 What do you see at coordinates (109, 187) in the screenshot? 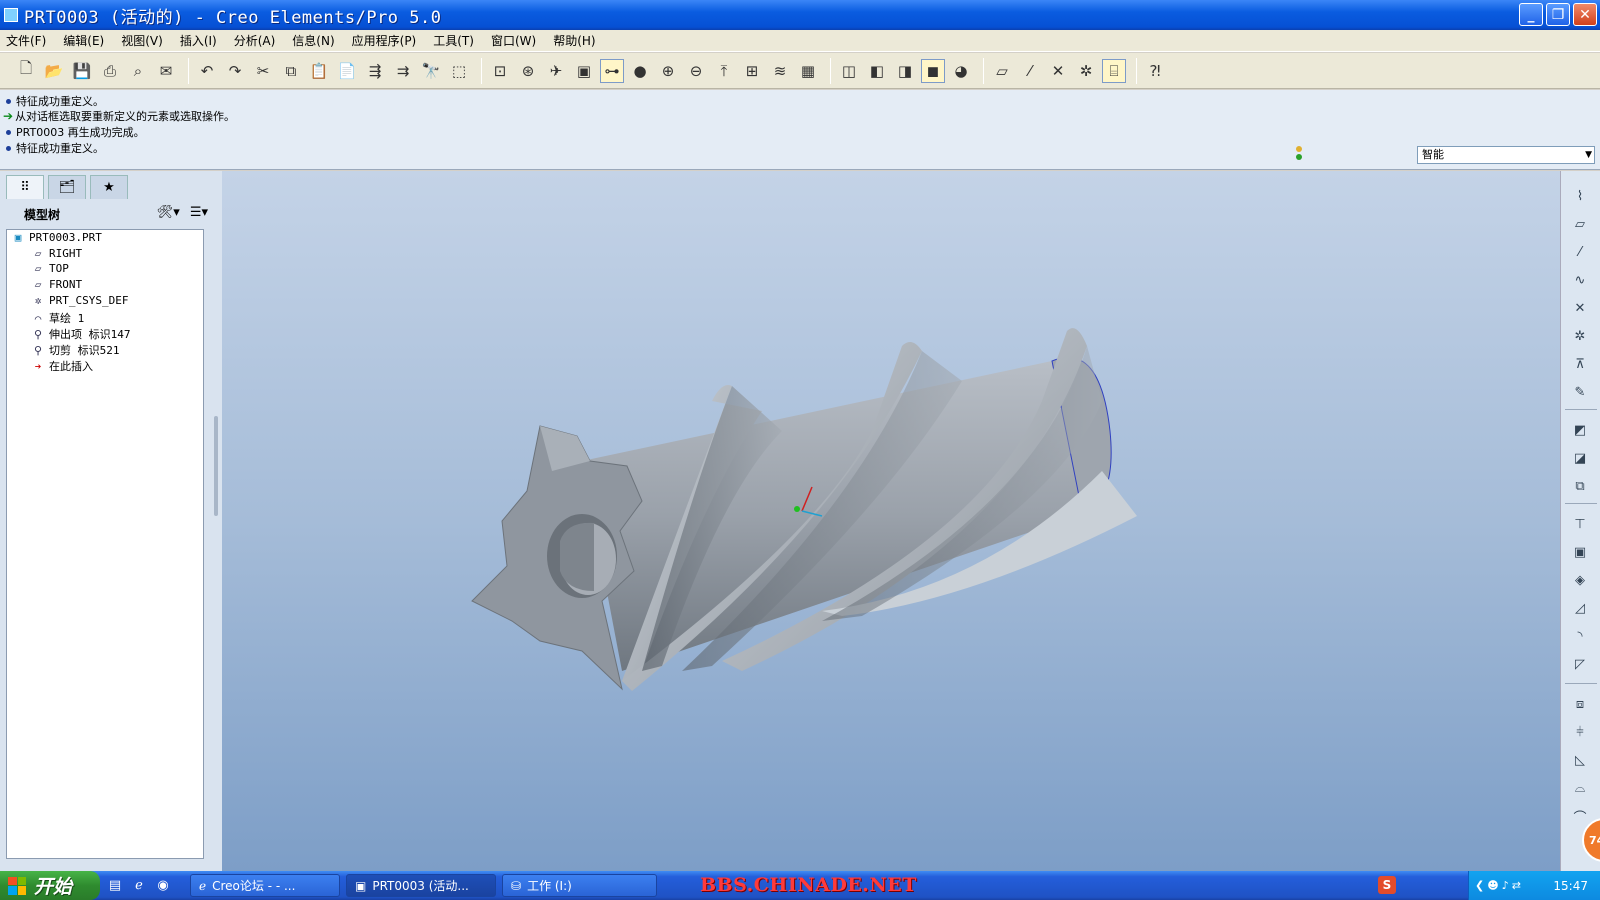
I see `favorites-tab: ★` at bounding box center [109, 187].